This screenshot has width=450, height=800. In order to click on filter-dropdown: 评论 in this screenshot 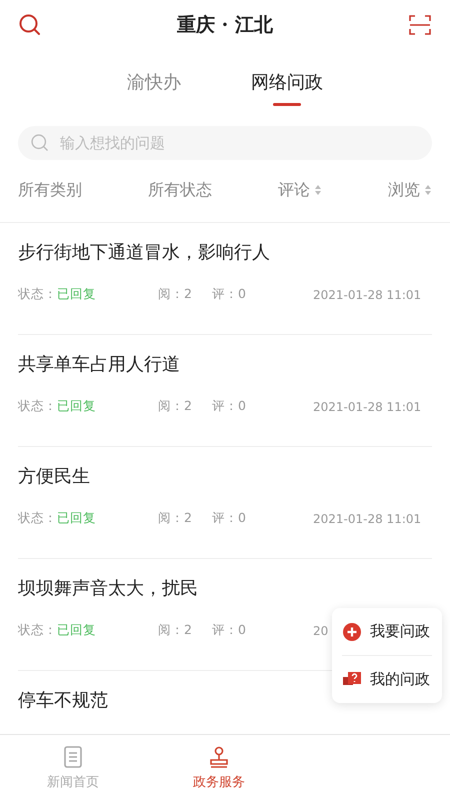, I will do `click(300, 190)`.